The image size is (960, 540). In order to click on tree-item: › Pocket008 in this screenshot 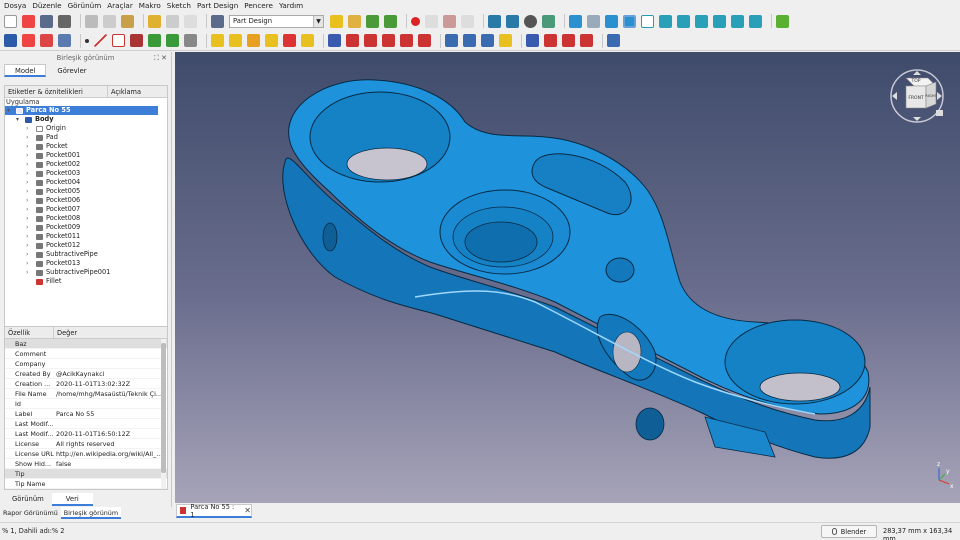, I will do `click(86, 218)`.